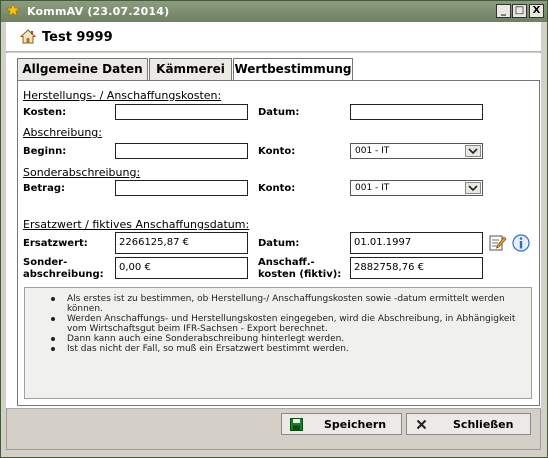 Image resolution: width=548 pixels, height=458 pixels. What do you see at coordinates (45, 151) in the screenshot?
I see `beginn-label: Beginn:` at bounding box center [45, 151].